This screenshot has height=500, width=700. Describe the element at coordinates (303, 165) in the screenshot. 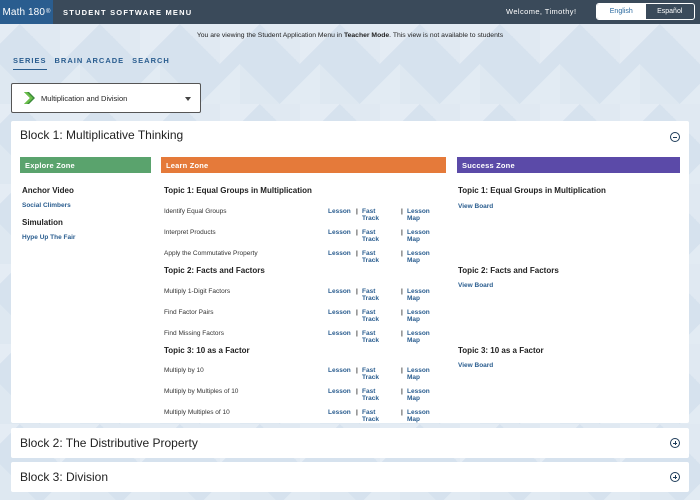

I see `learn-zone-header: Learn Zone` at that location.